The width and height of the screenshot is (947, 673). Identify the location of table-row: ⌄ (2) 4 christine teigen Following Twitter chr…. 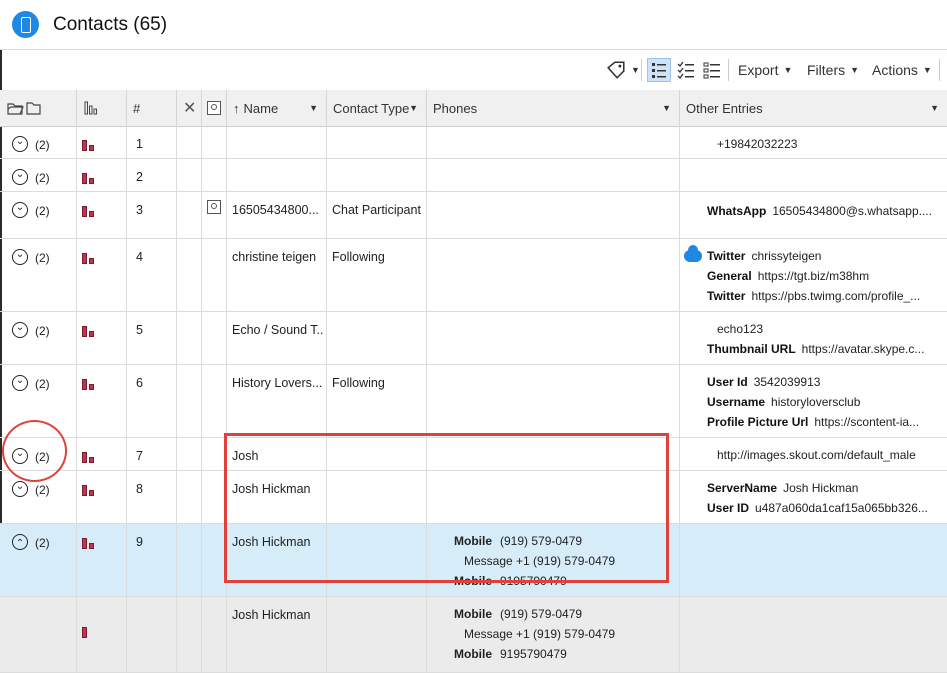
(473, 275).